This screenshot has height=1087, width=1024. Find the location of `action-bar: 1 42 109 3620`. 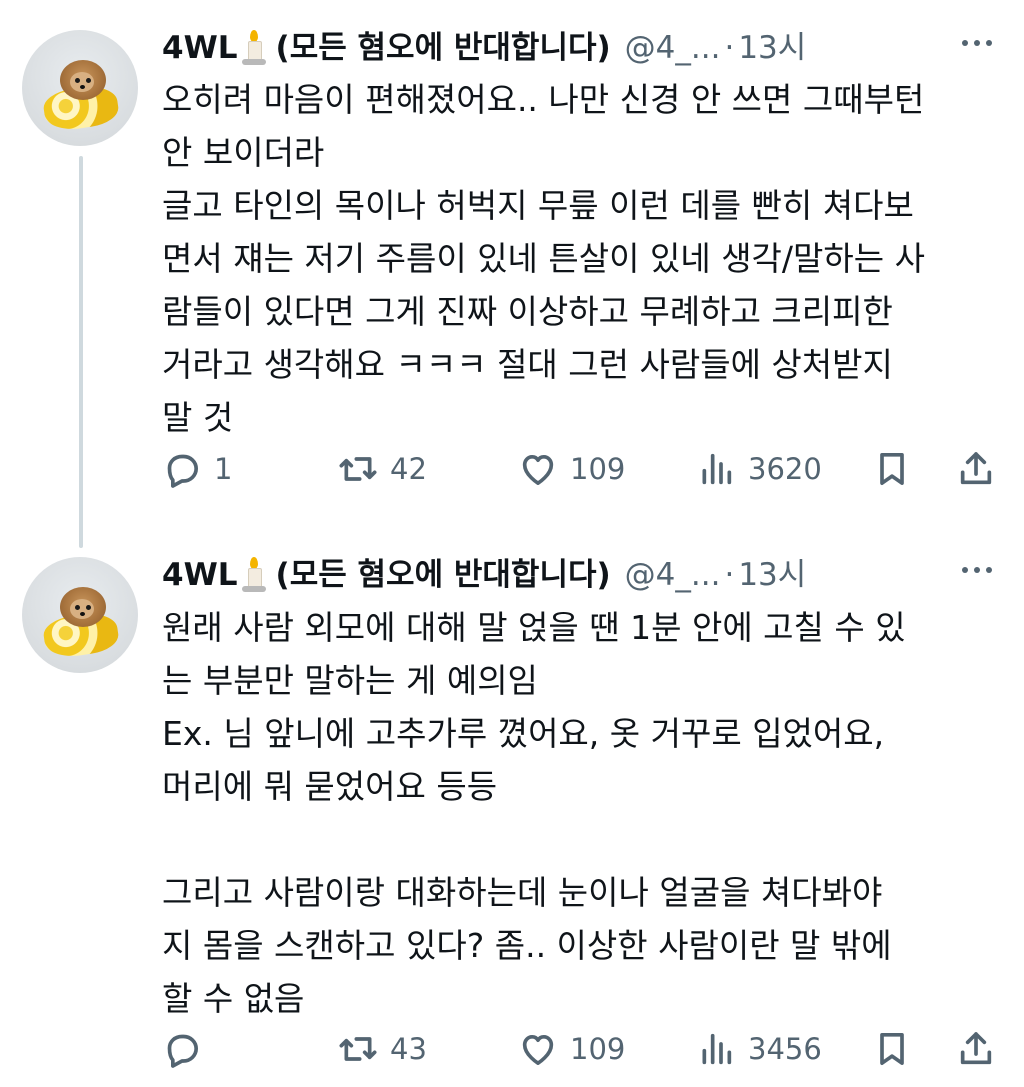

action-bar: 1 42 109 3620 is located at coordinates (580, 469).